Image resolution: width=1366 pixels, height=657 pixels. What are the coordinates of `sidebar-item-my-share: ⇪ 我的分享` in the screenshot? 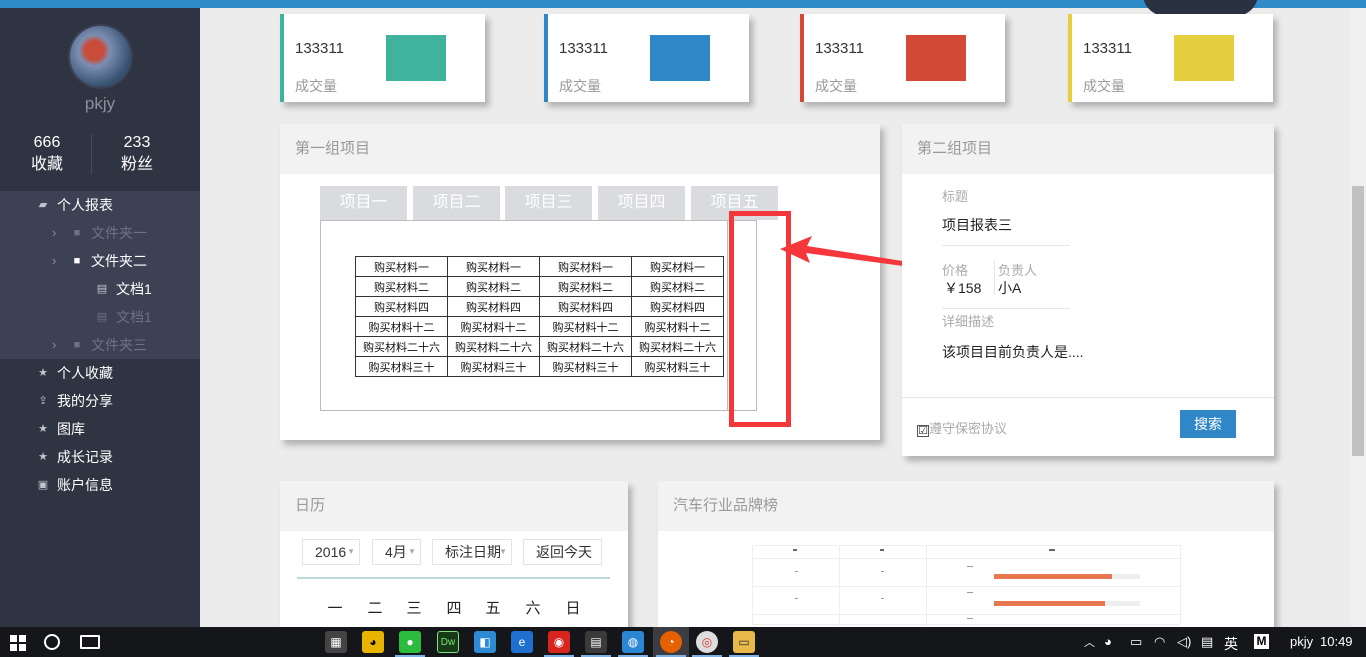 It's located at (100, 401).